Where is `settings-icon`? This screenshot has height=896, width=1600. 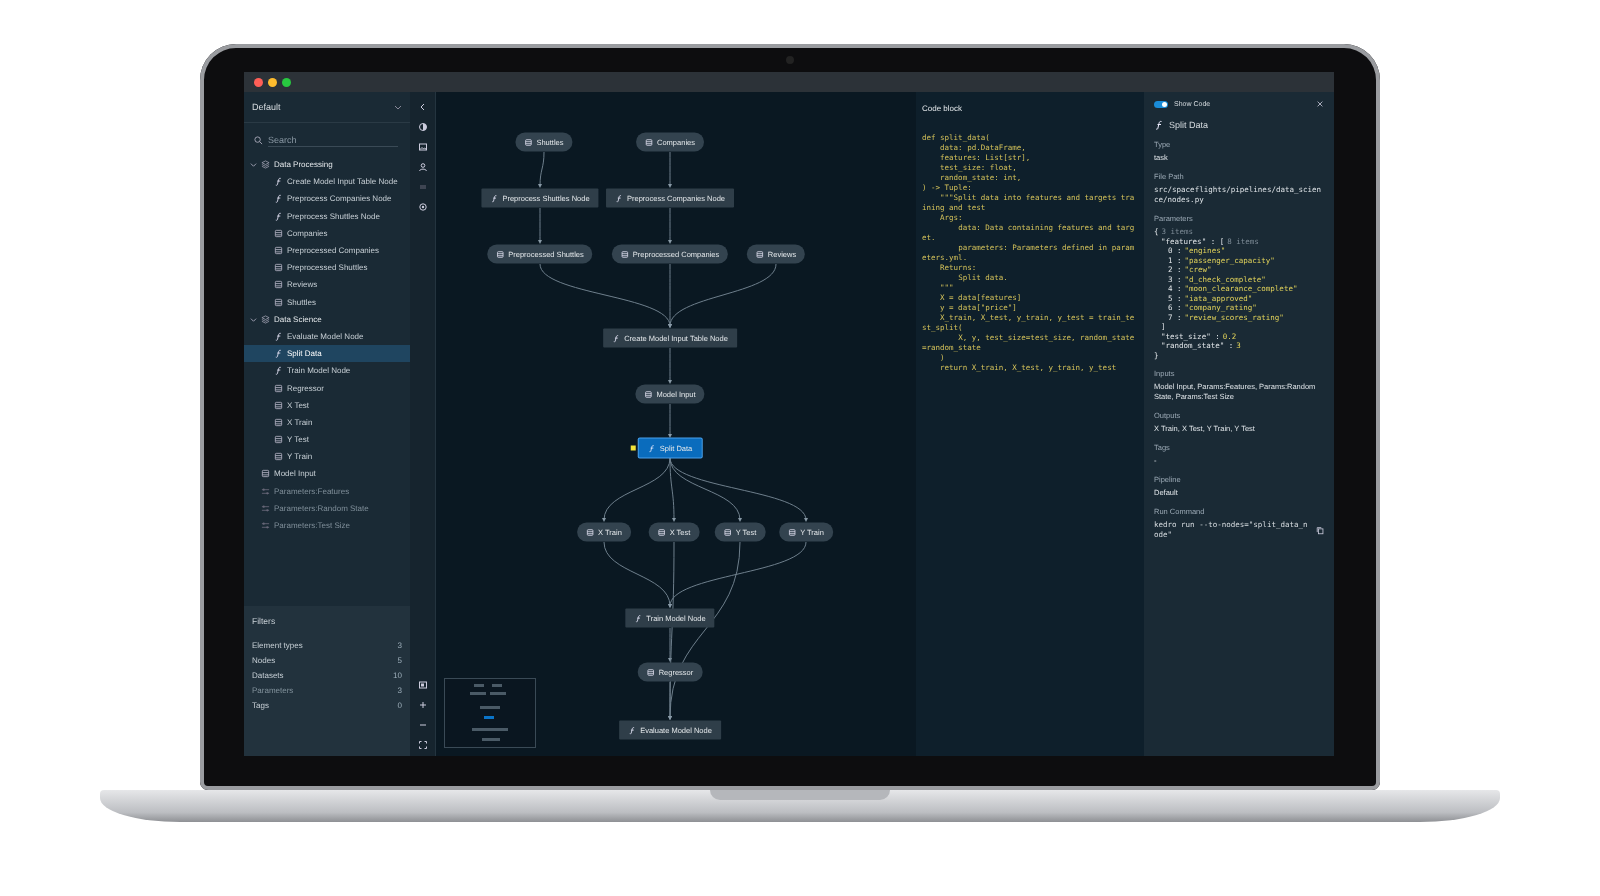
settings-icon is located at coordinates (422, 207).